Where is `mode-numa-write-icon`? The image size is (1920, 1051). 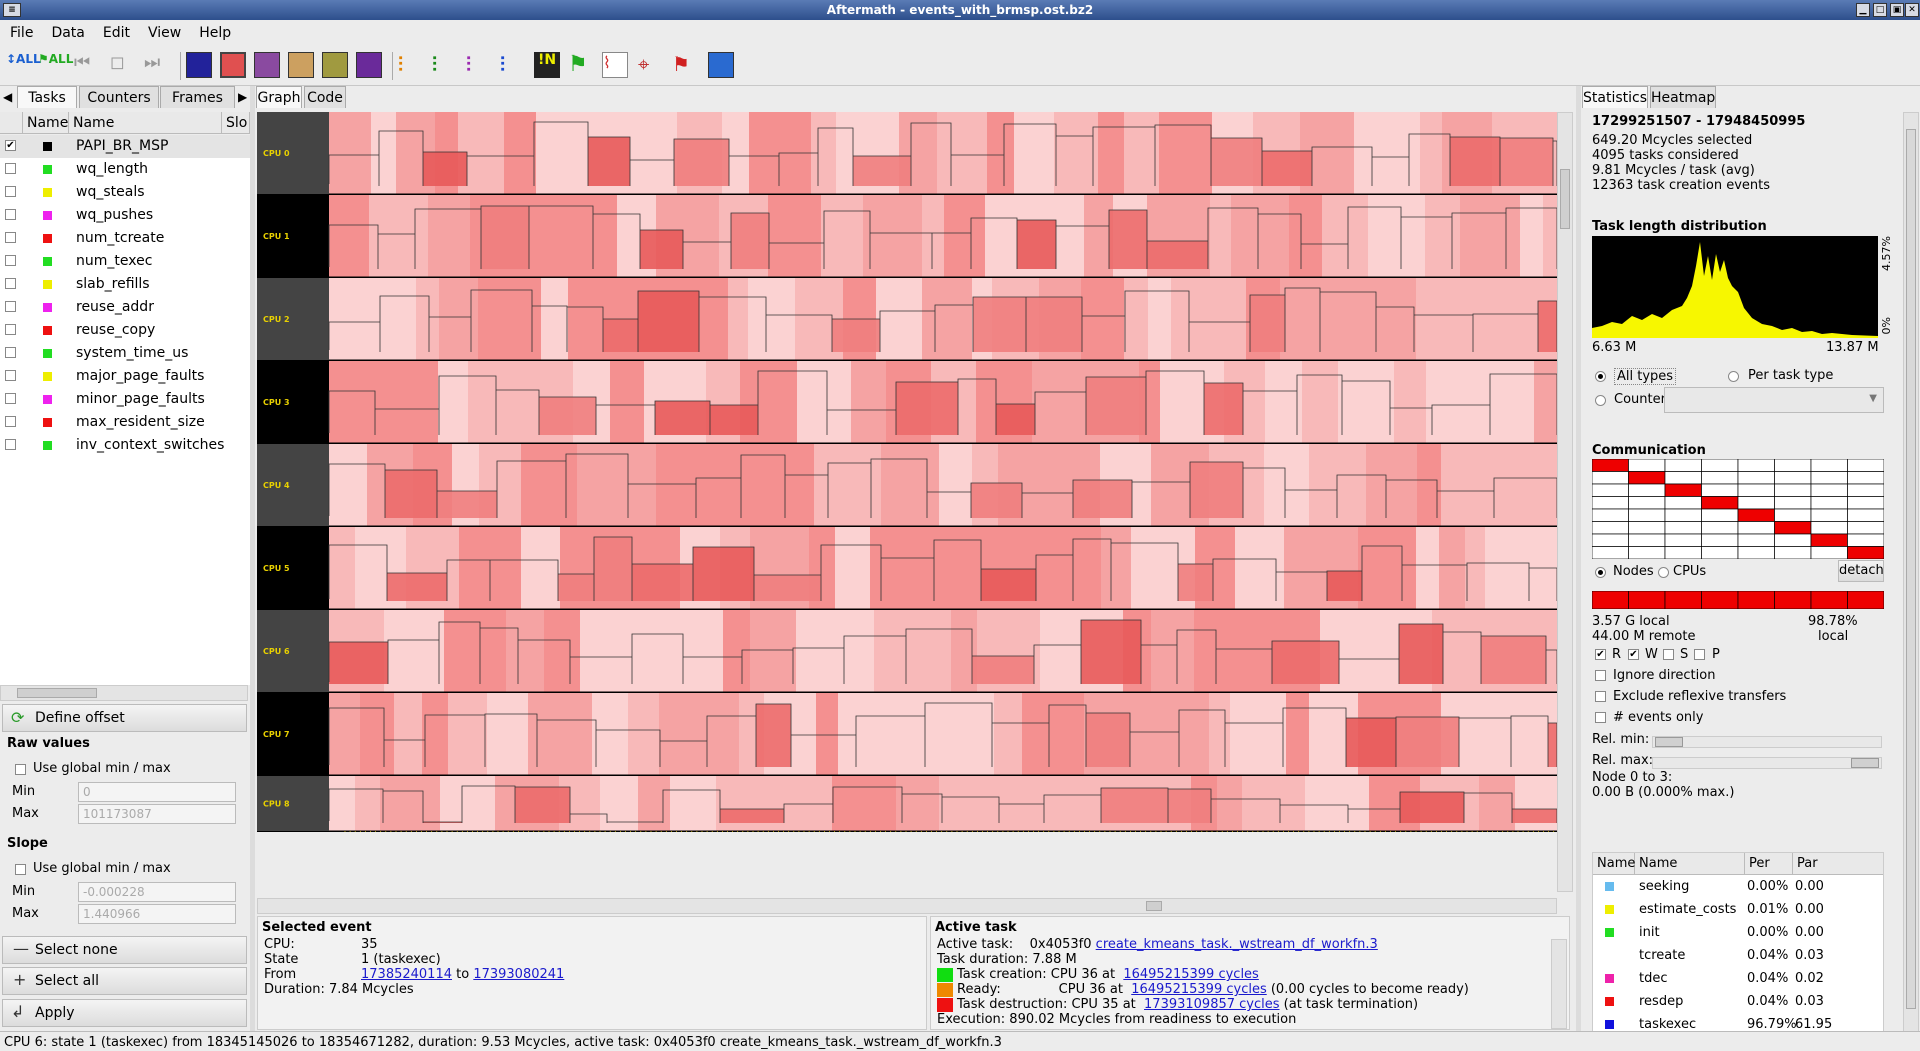 mode-numa-write-icon is located at coordinates (335, 65).